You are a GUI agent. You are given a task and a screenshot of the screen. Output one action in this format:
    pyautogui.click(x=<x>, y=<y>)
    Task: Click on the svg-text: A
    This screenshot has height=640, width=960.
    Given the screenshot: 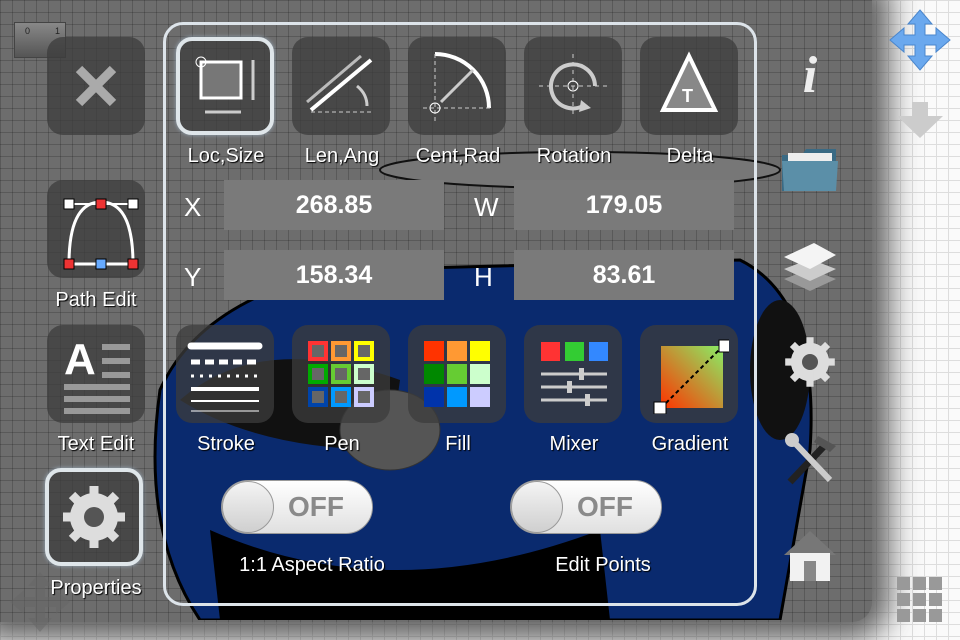 What is the action you would take?
    pyautogui.click(x=80, y=359)
    